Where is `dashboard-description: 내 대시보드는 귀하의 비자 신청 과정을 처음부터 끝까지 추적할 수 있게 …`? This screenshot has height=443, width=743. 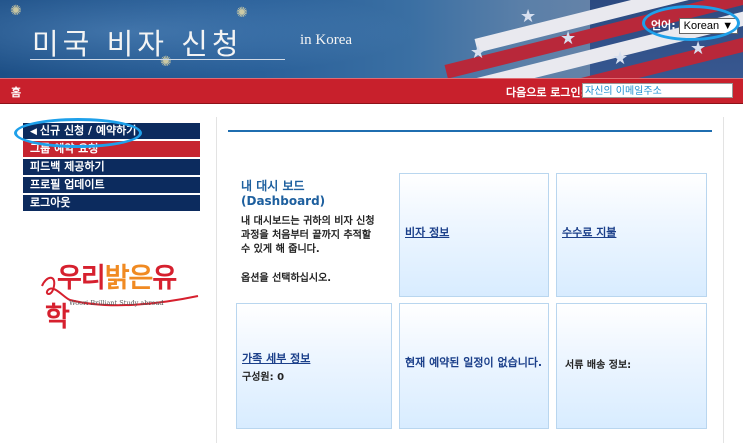
dashboard-description: 내 대시보드는 귀하의 비자 신청 과정을 처음부터 끝까지 추적할 수 있게 … is located at coordinates (308, 235).